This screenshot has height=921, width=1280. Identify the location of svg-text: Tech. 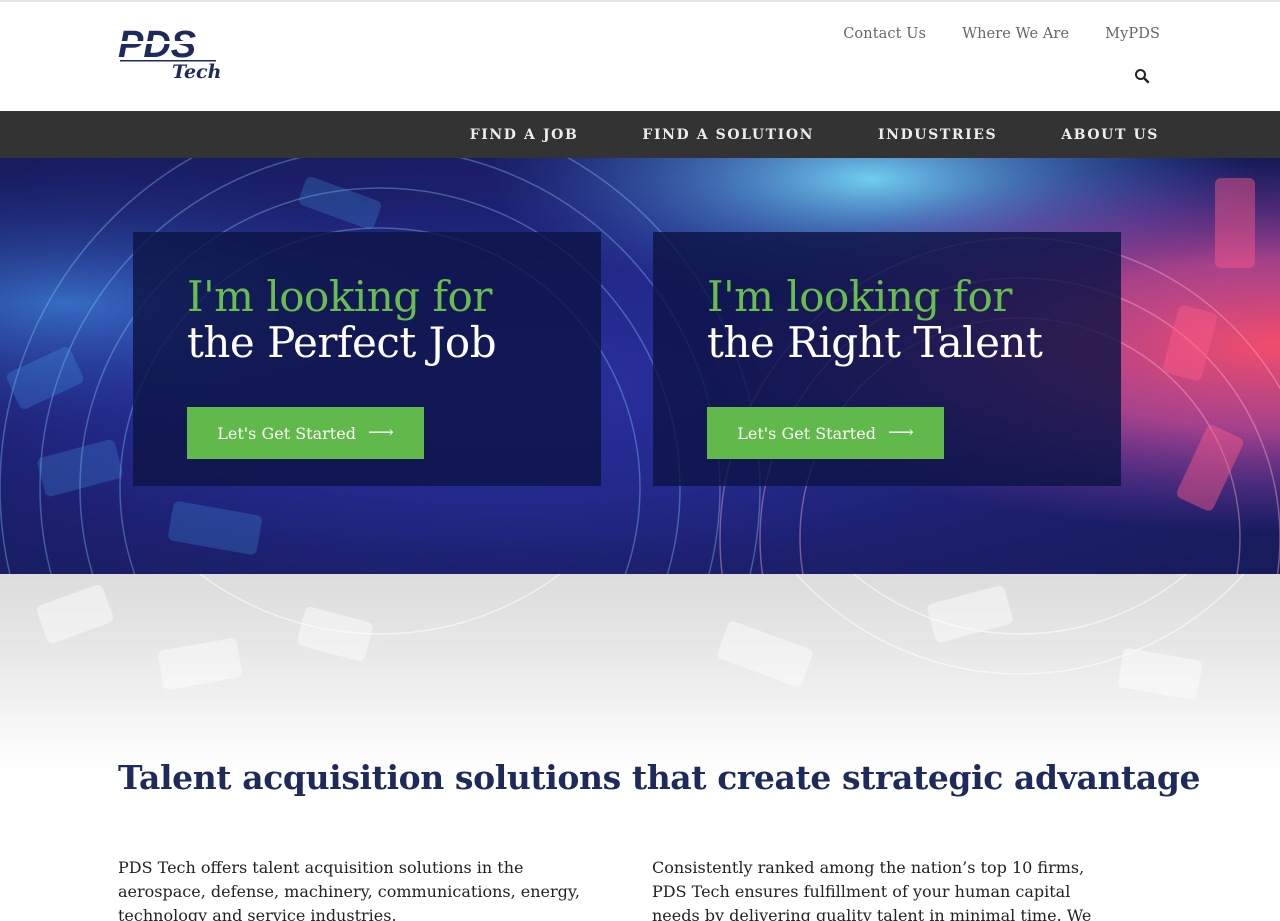
(196, 70).